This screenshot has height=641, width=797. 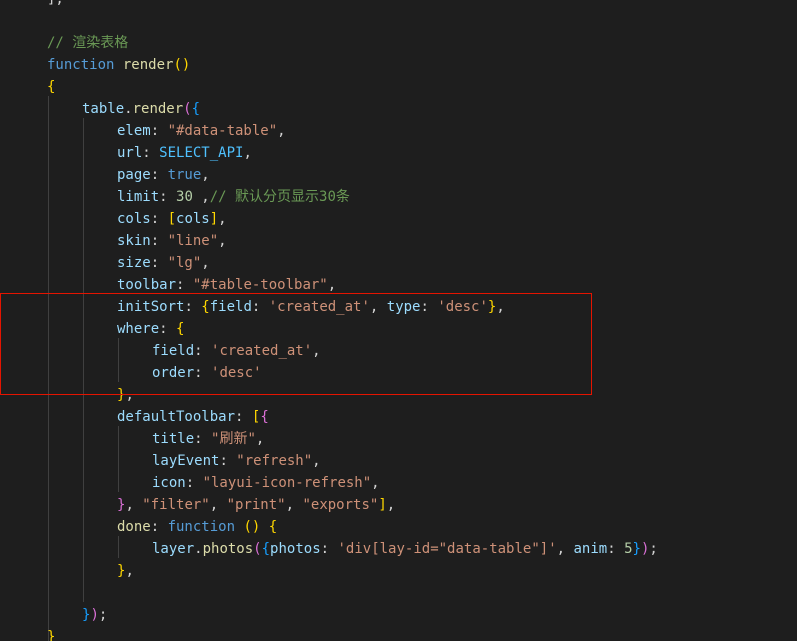 I want to click on code-line: // 渲染表格, so click(x=87, y=43).